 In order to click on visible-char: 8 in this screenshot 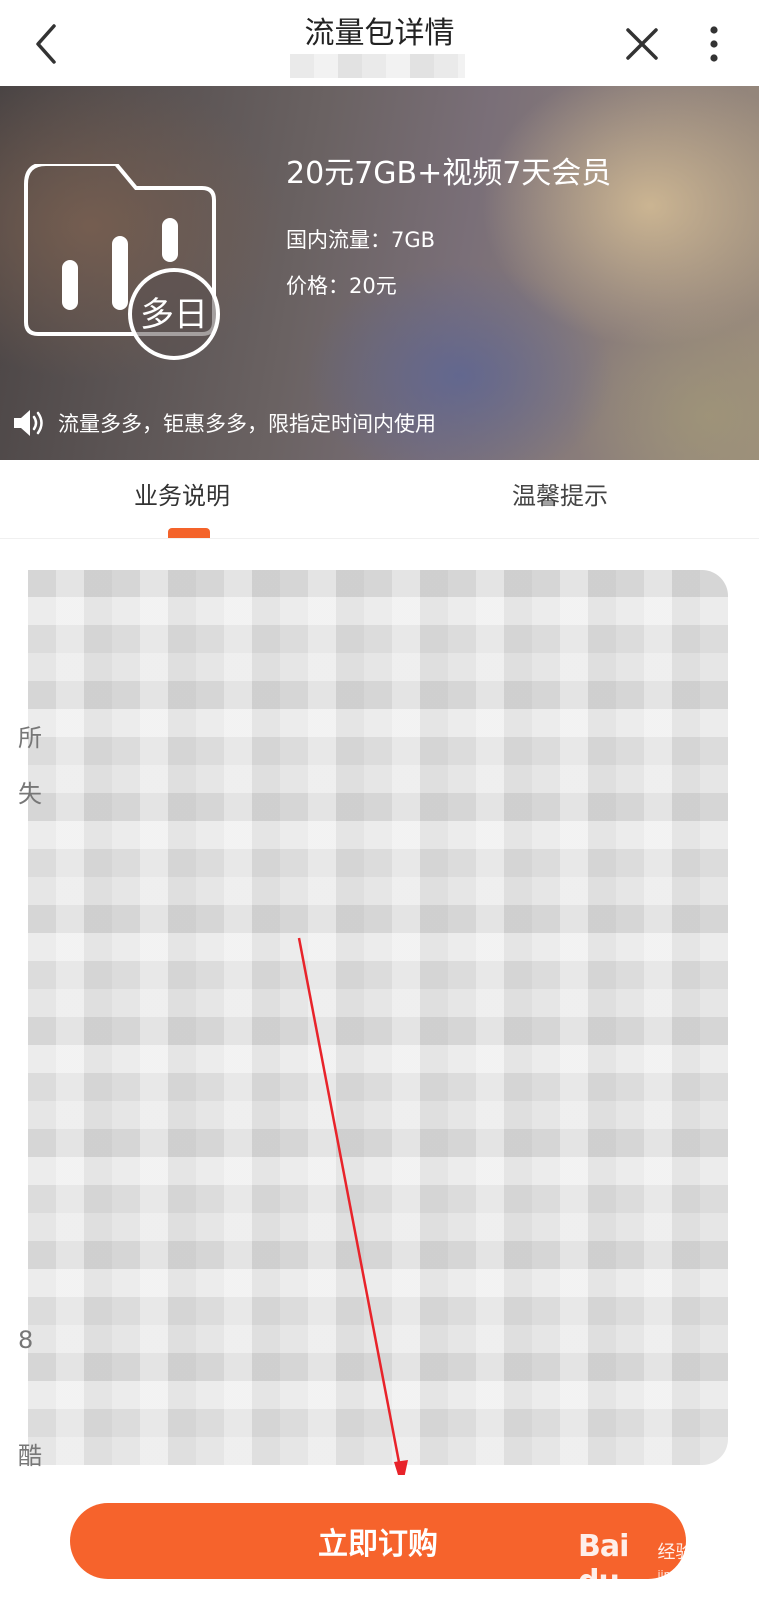, I will do `click(26, 1340)`.